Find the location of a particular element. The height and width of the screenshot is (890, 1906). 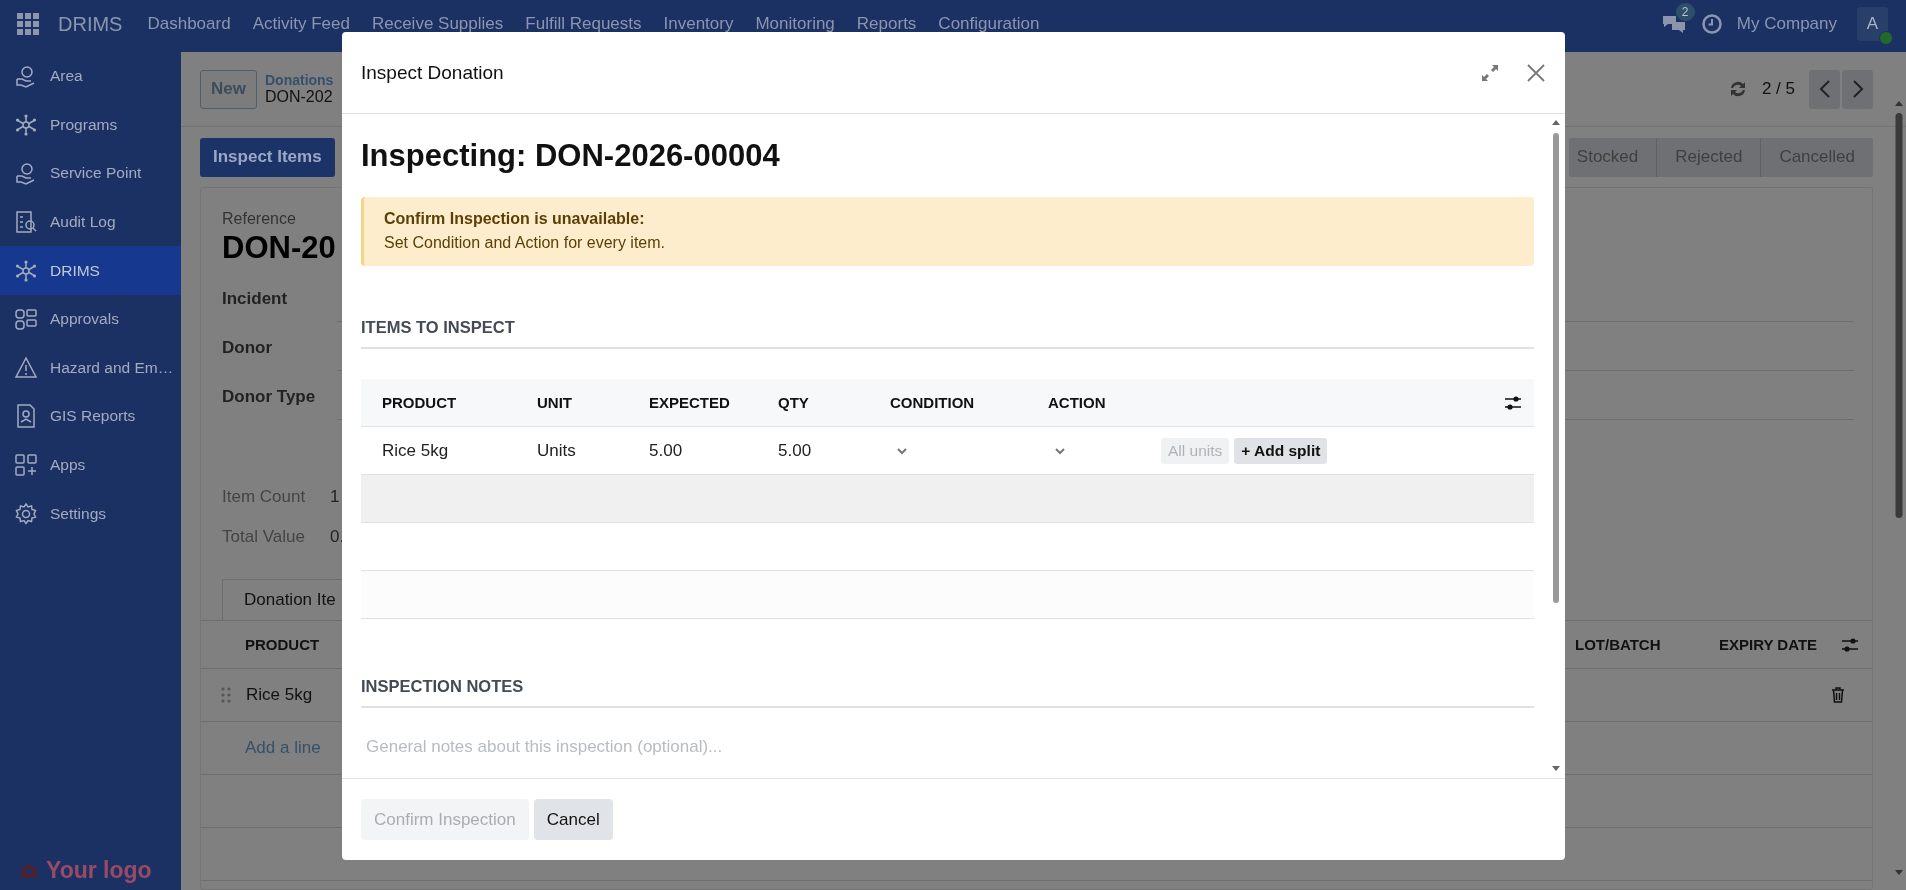

sidebar-item: GIS Reports is located at coordinates (90, 416).